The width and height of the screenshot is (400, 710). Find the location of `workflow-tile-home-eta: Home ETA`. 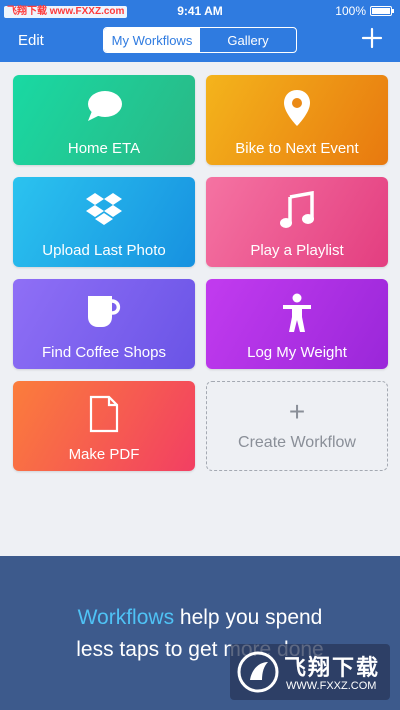

workflow-tile-home-eta: Home ETA is located at coordinates (104, 120).